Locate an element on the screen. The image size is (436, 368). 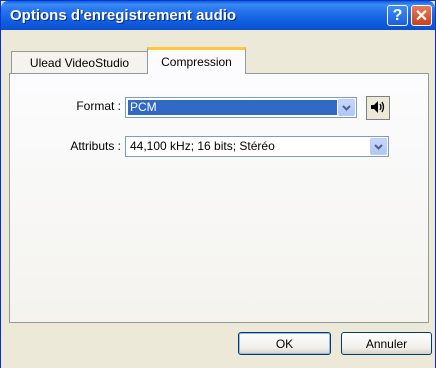
attributes-select: 44,100 kHz; 16 bits; Stéréo is located at coordinates (257, 146).